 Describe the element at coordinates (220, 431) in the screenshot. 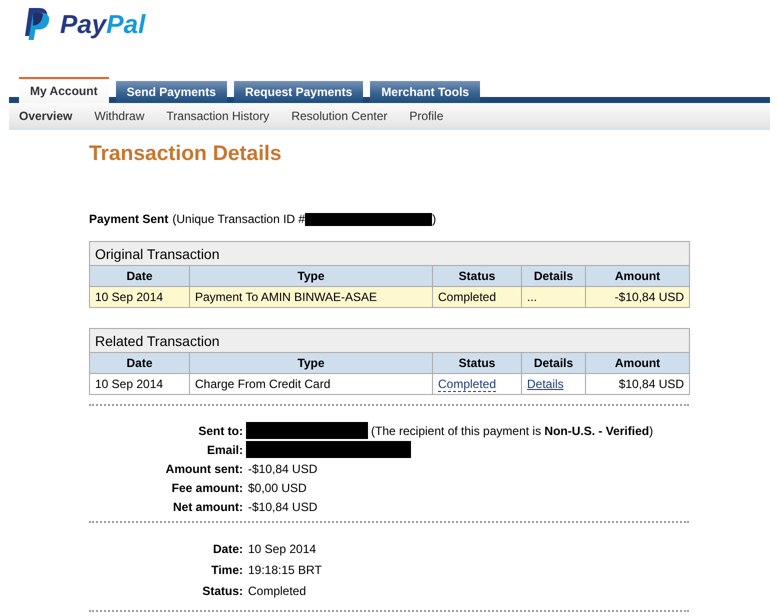

I see `detail-label: Sent to:` at that location.